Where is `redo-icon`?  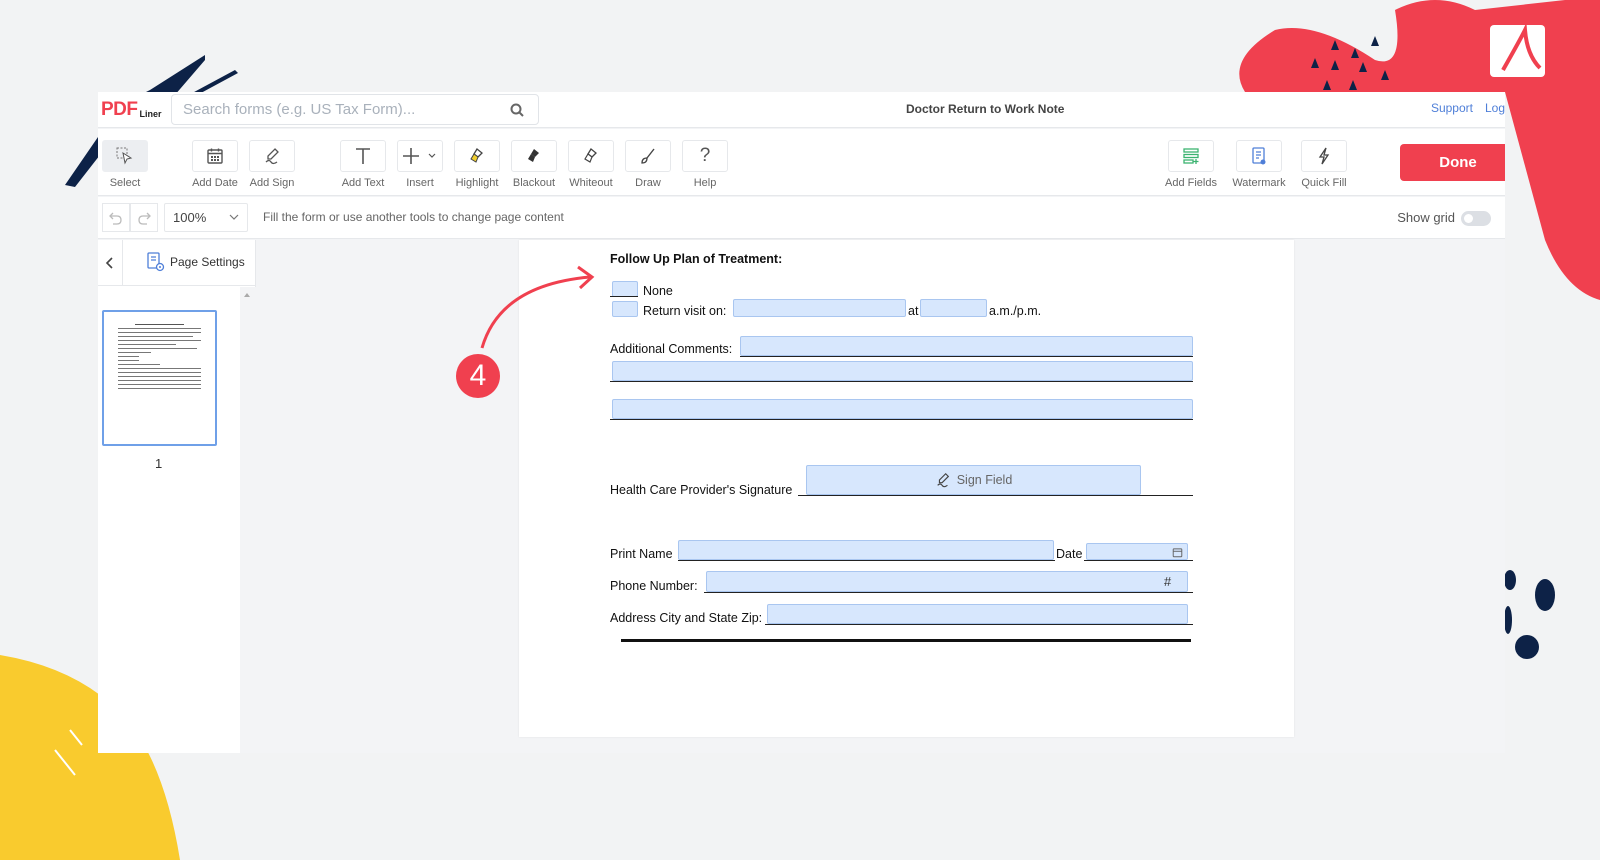 redo-icon is located at coordinates (144, 218).